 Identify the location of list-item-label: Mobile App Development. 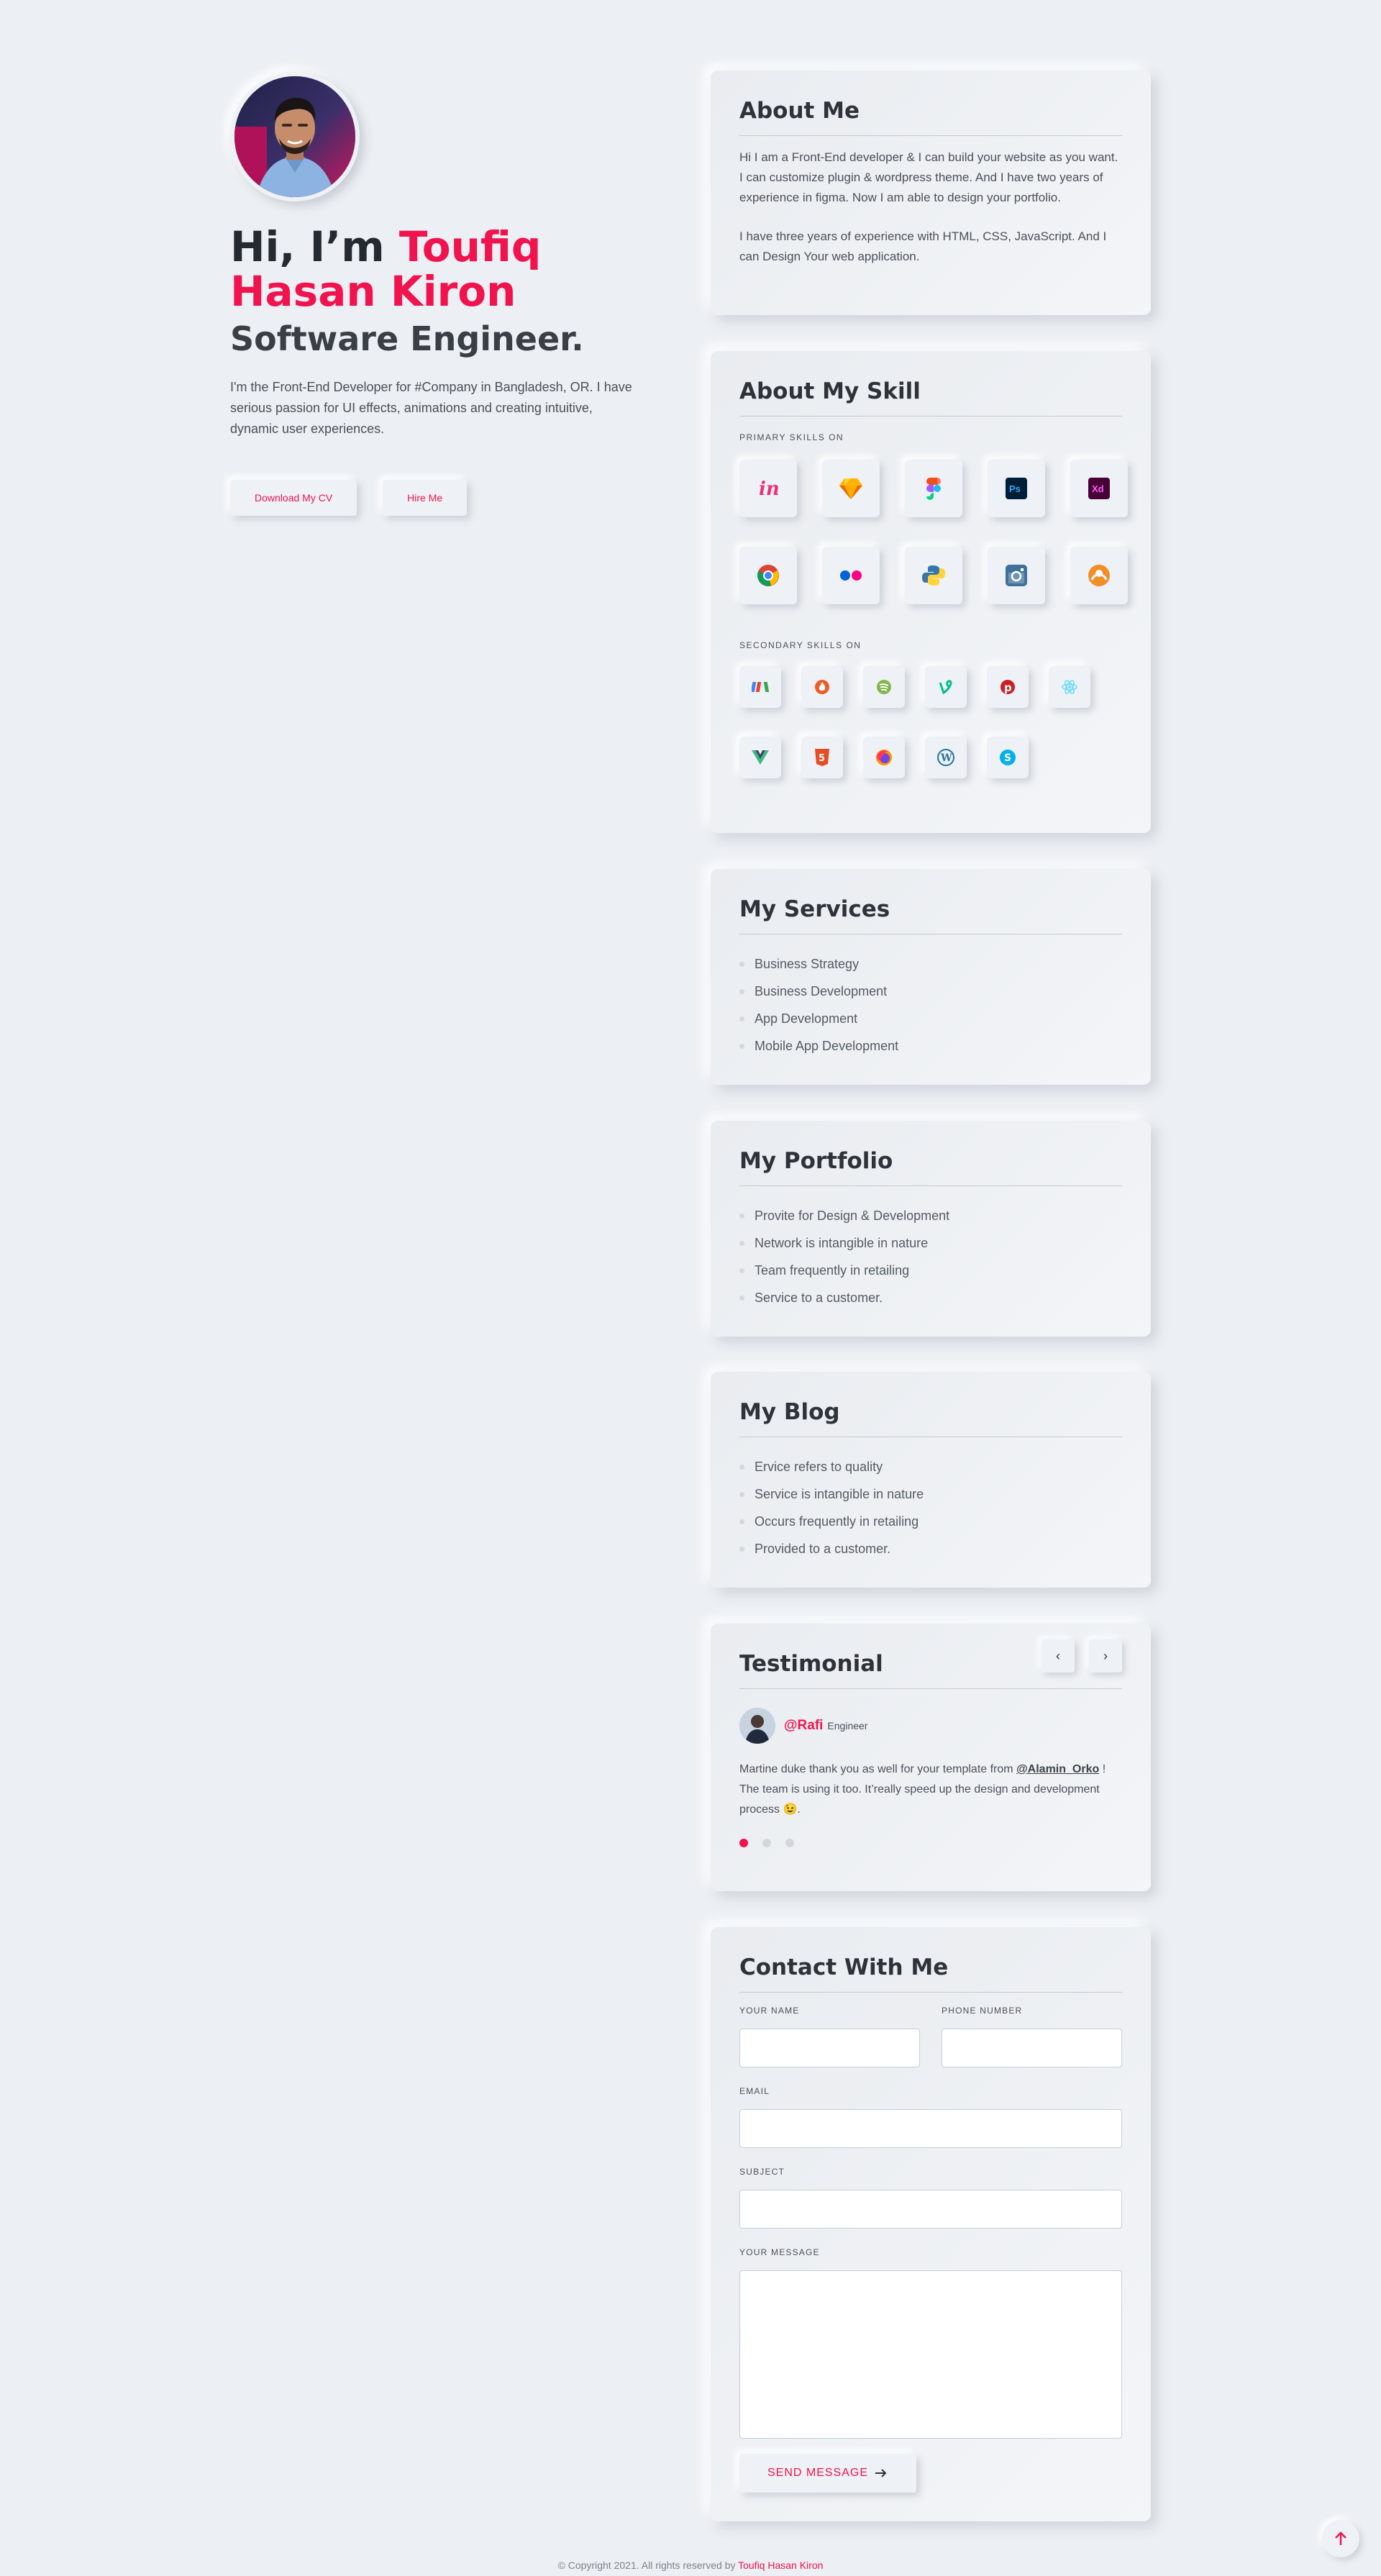
(827, 1046).